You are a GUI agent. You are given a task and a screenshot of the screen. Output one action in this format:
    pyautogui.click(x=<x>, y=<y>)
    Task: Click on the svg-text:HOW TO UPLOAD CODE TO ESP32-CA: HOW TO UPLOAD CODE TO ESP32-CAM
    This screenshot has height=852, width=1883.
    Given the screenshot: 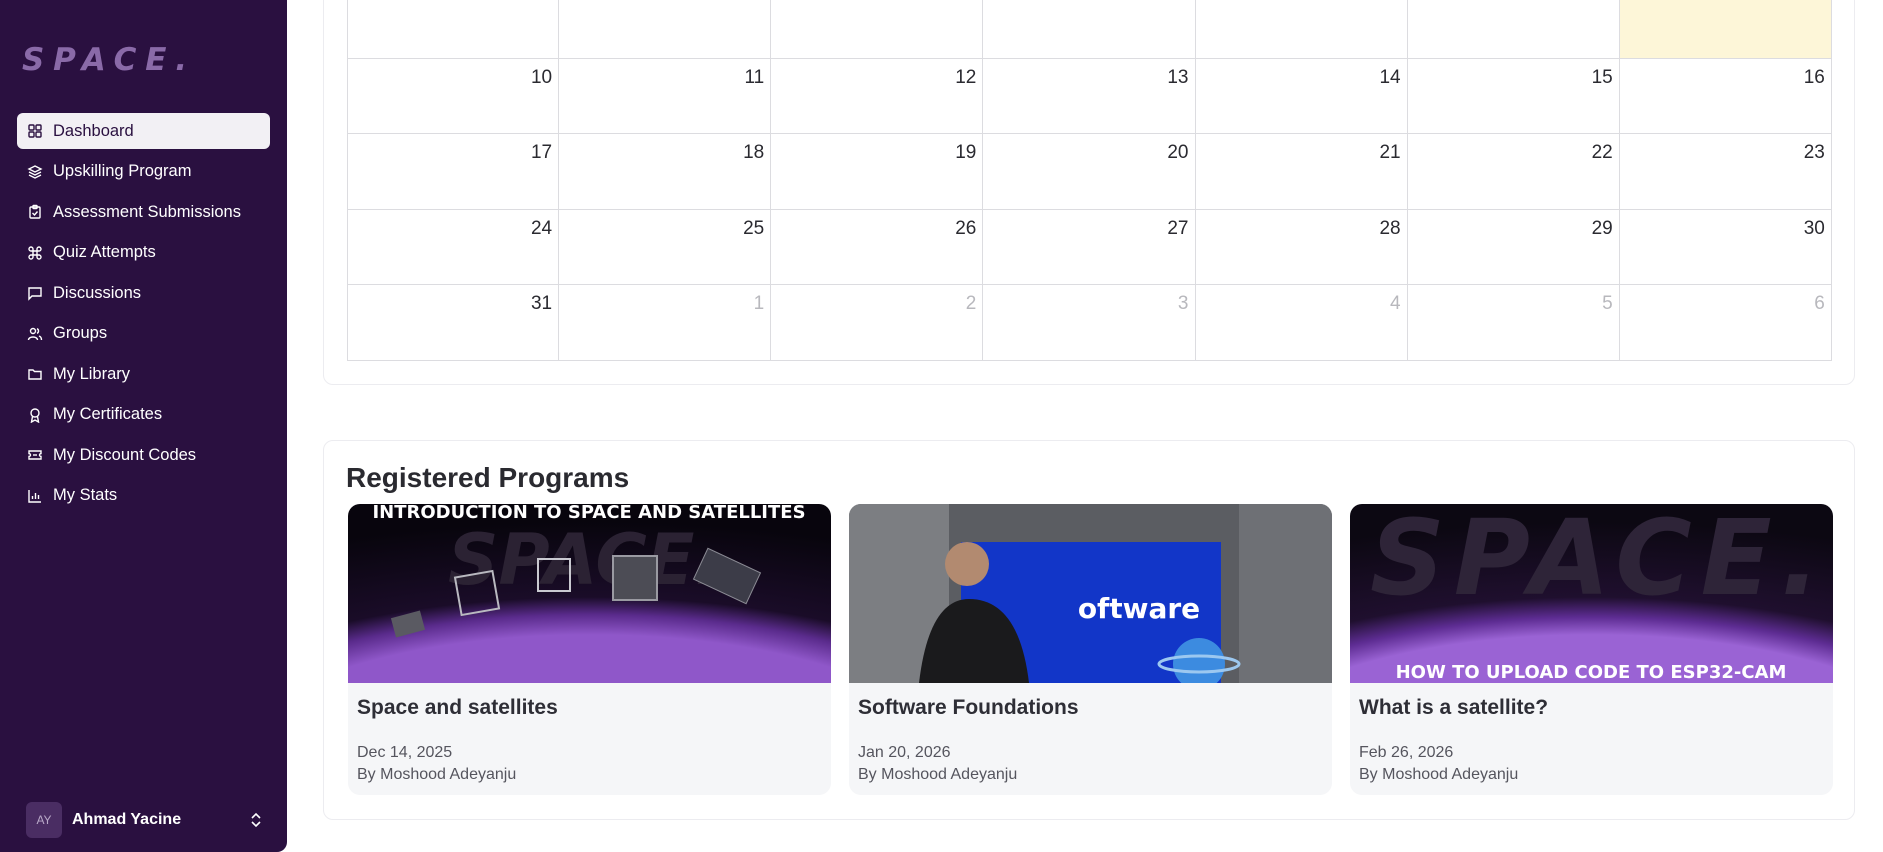 What is the action you would take?
    pyautogui.click(x=1591, y=672)
    